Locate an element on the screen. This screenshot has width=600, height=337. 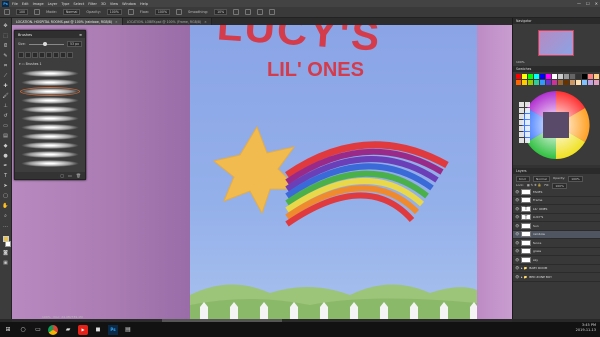
quick-mask-icon: ◙ is located at coordinates (6, 253).